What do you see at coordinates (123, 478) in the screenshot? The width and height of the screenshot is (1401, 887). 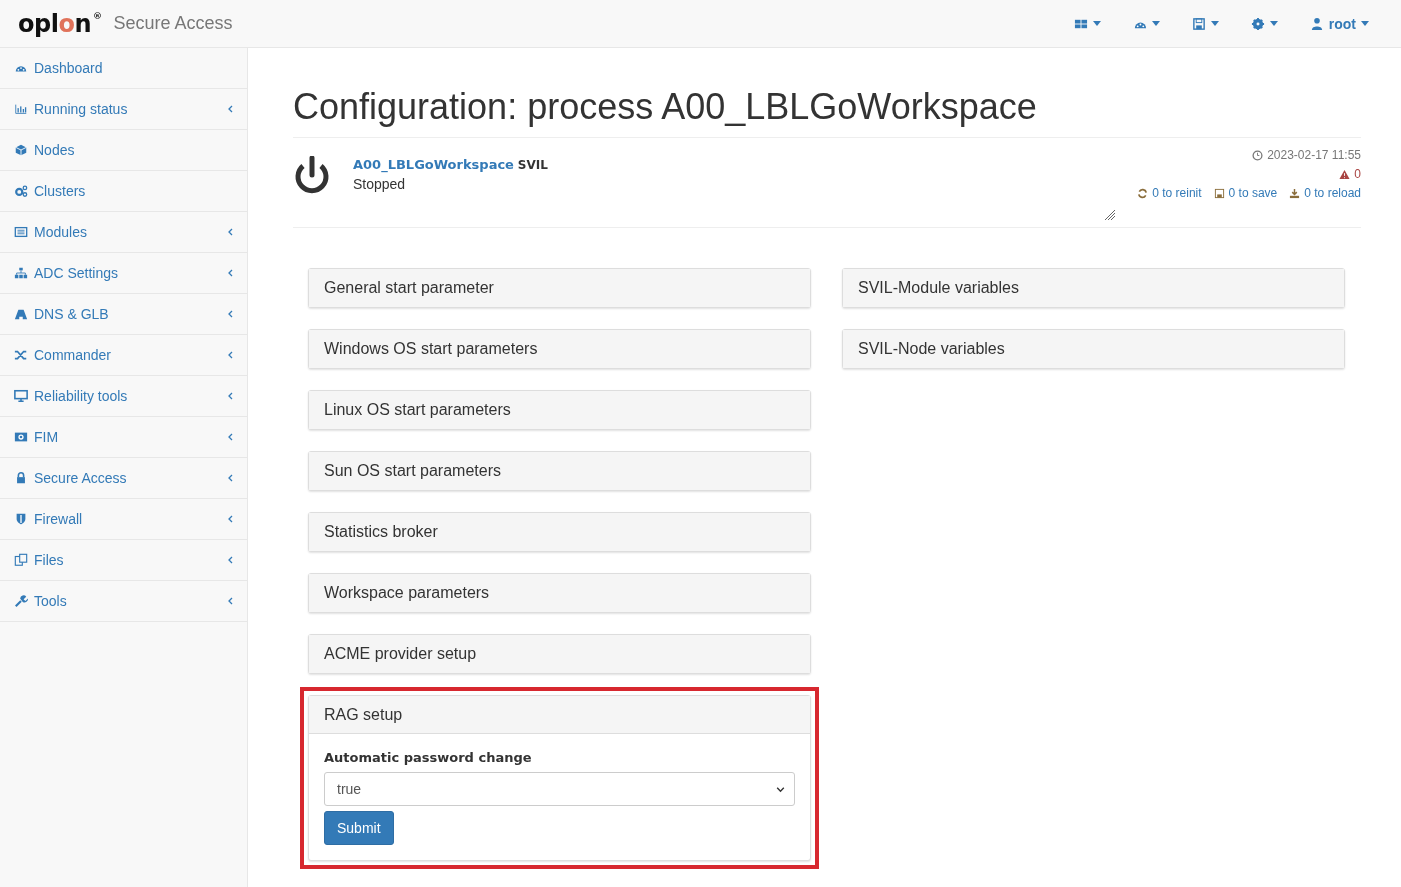 I see `sidebar-item: Secure Access` at bounding box center [123, 478].